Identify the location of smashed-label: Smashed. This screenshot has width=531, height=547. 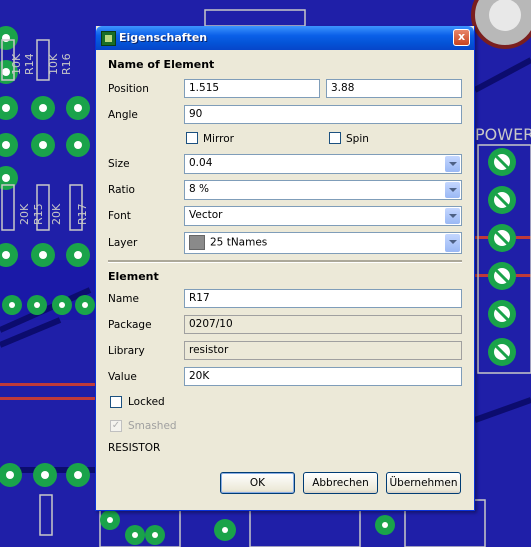
(152, 426).